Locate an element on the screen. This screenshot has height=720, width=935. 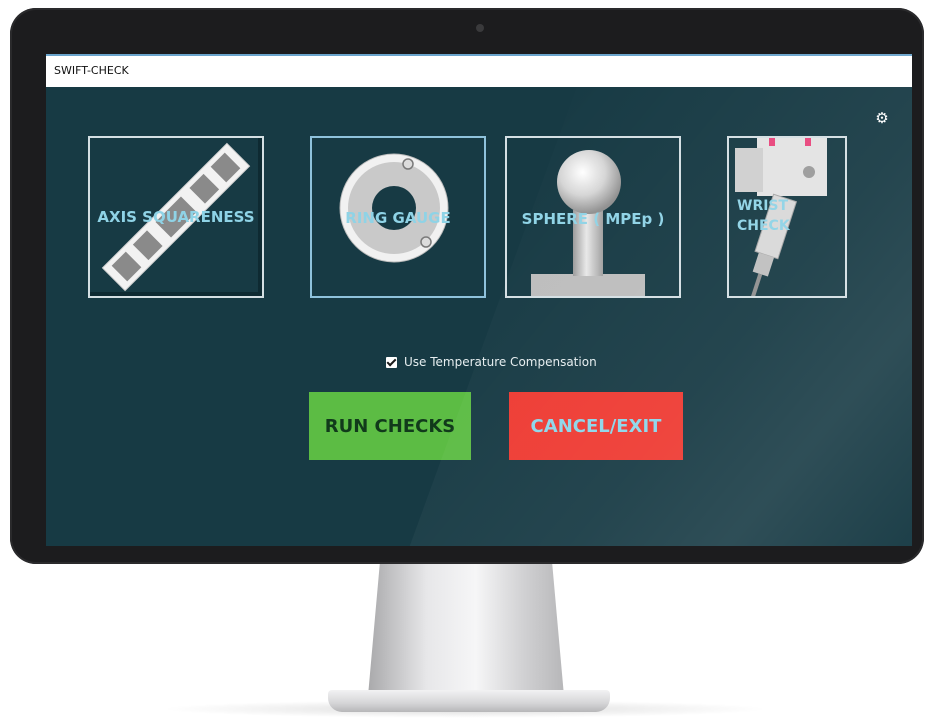
tile-label: WRIST CHECK is located at coordinates (791, 216).